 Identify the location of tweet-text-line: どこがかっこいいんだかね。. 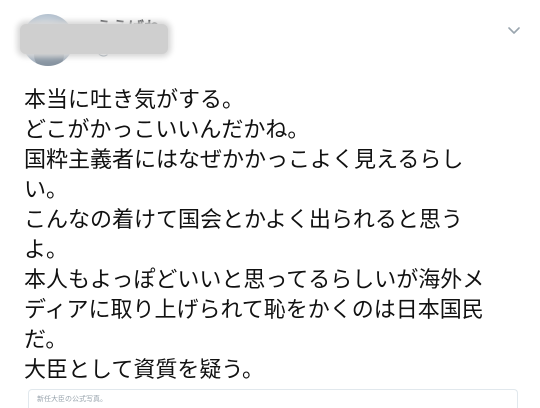
(167, 130).